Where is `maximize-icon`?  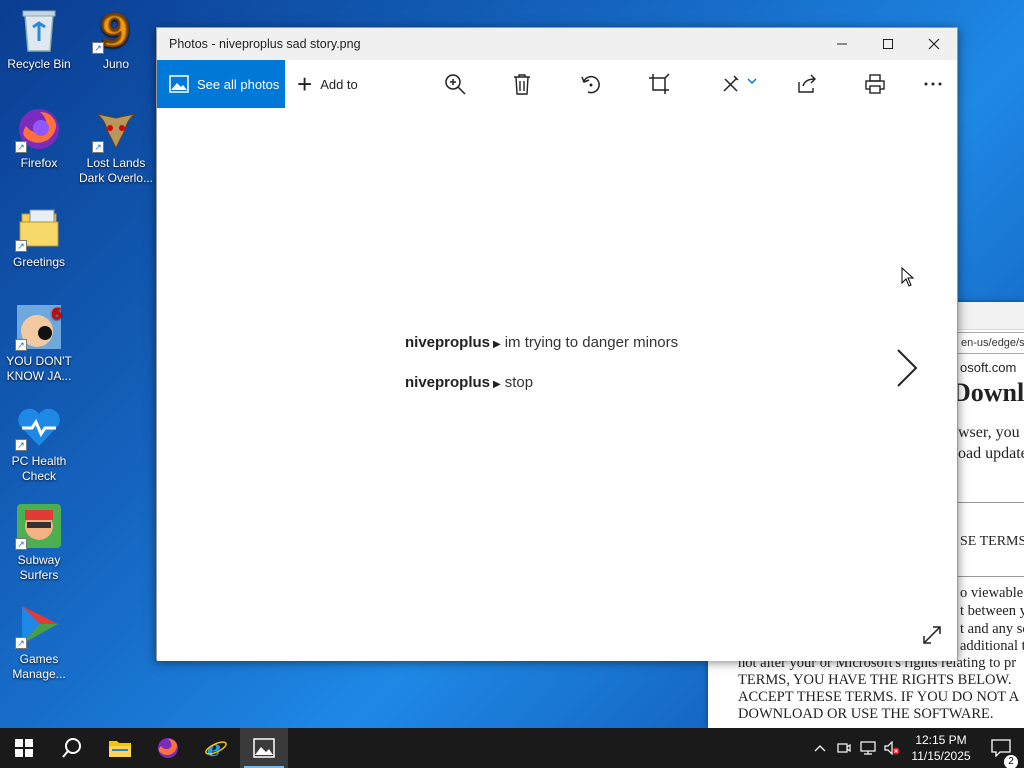
maximize-icon is located at coordinates (888, 44).